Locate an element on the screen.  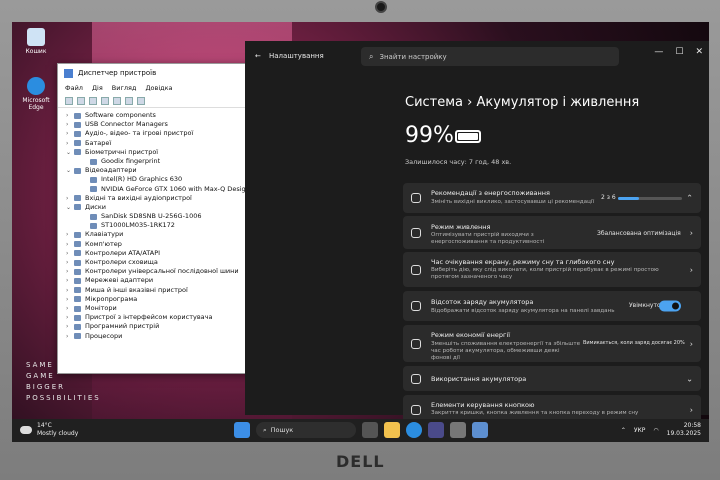
back-tool-icon is located at coordinates (69, 100).